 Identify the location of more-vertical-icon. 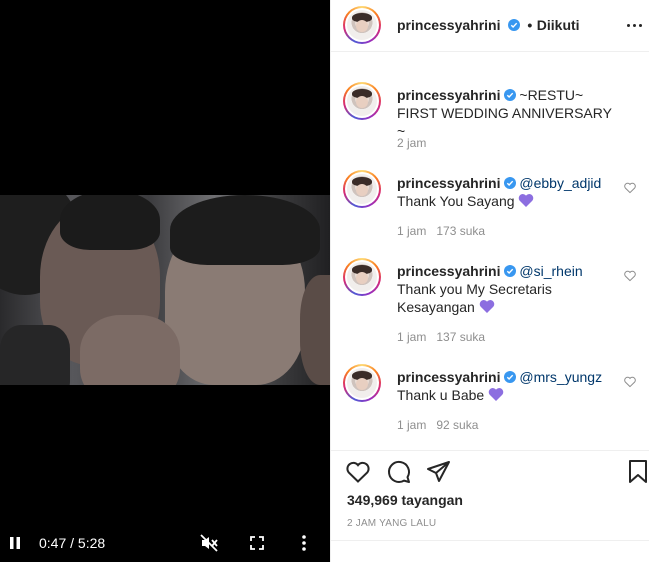
(304, 543).